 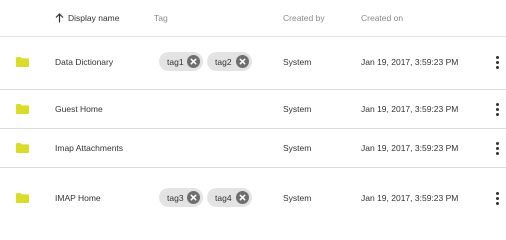 I want to click on row-display-name: Imap Attachments, so click(x=89, y=148).